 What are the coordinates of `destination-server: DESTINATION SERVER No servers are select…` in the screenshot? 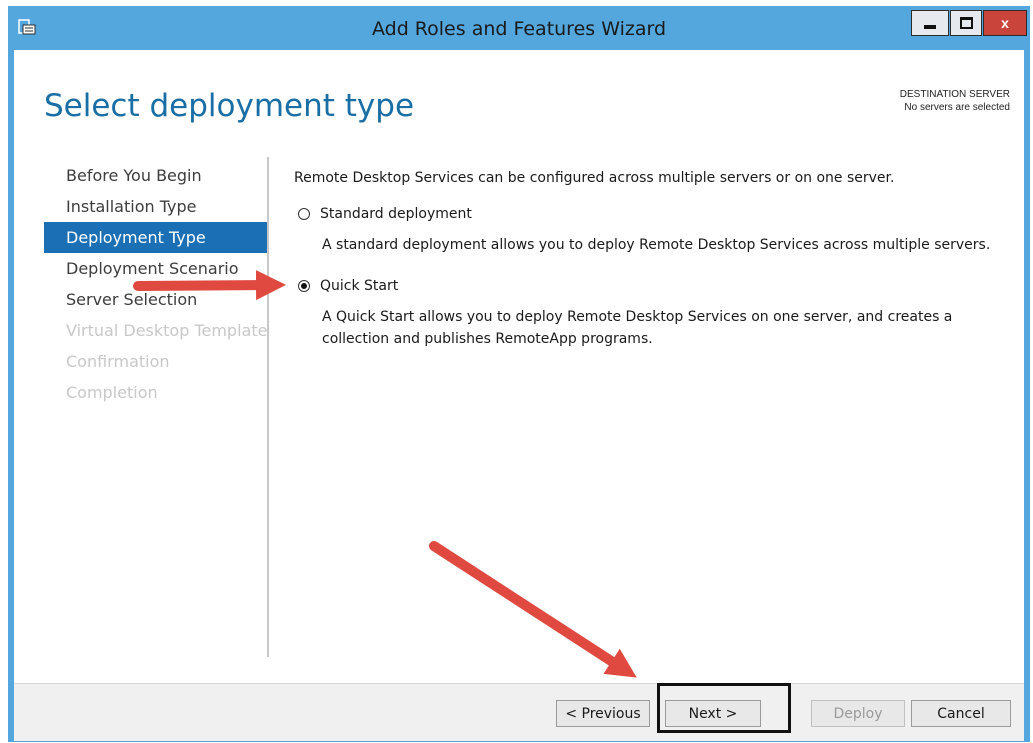 It's located at (955, 101).